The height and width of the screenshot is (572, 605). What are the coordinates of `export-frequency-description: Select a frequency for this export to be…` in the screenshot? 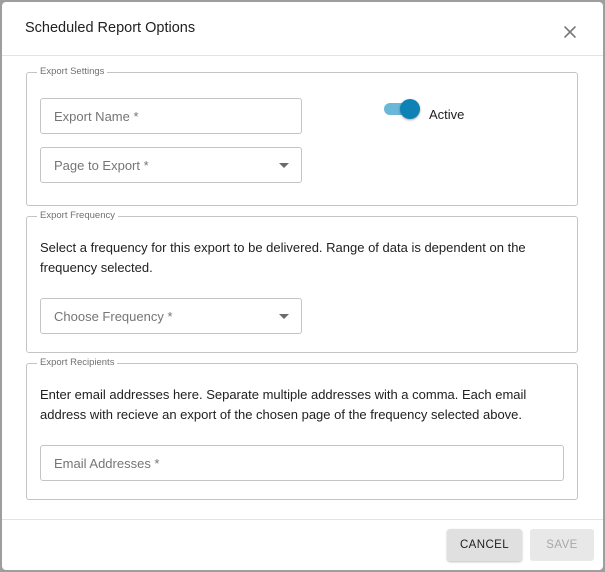 It's located at (283, 257).